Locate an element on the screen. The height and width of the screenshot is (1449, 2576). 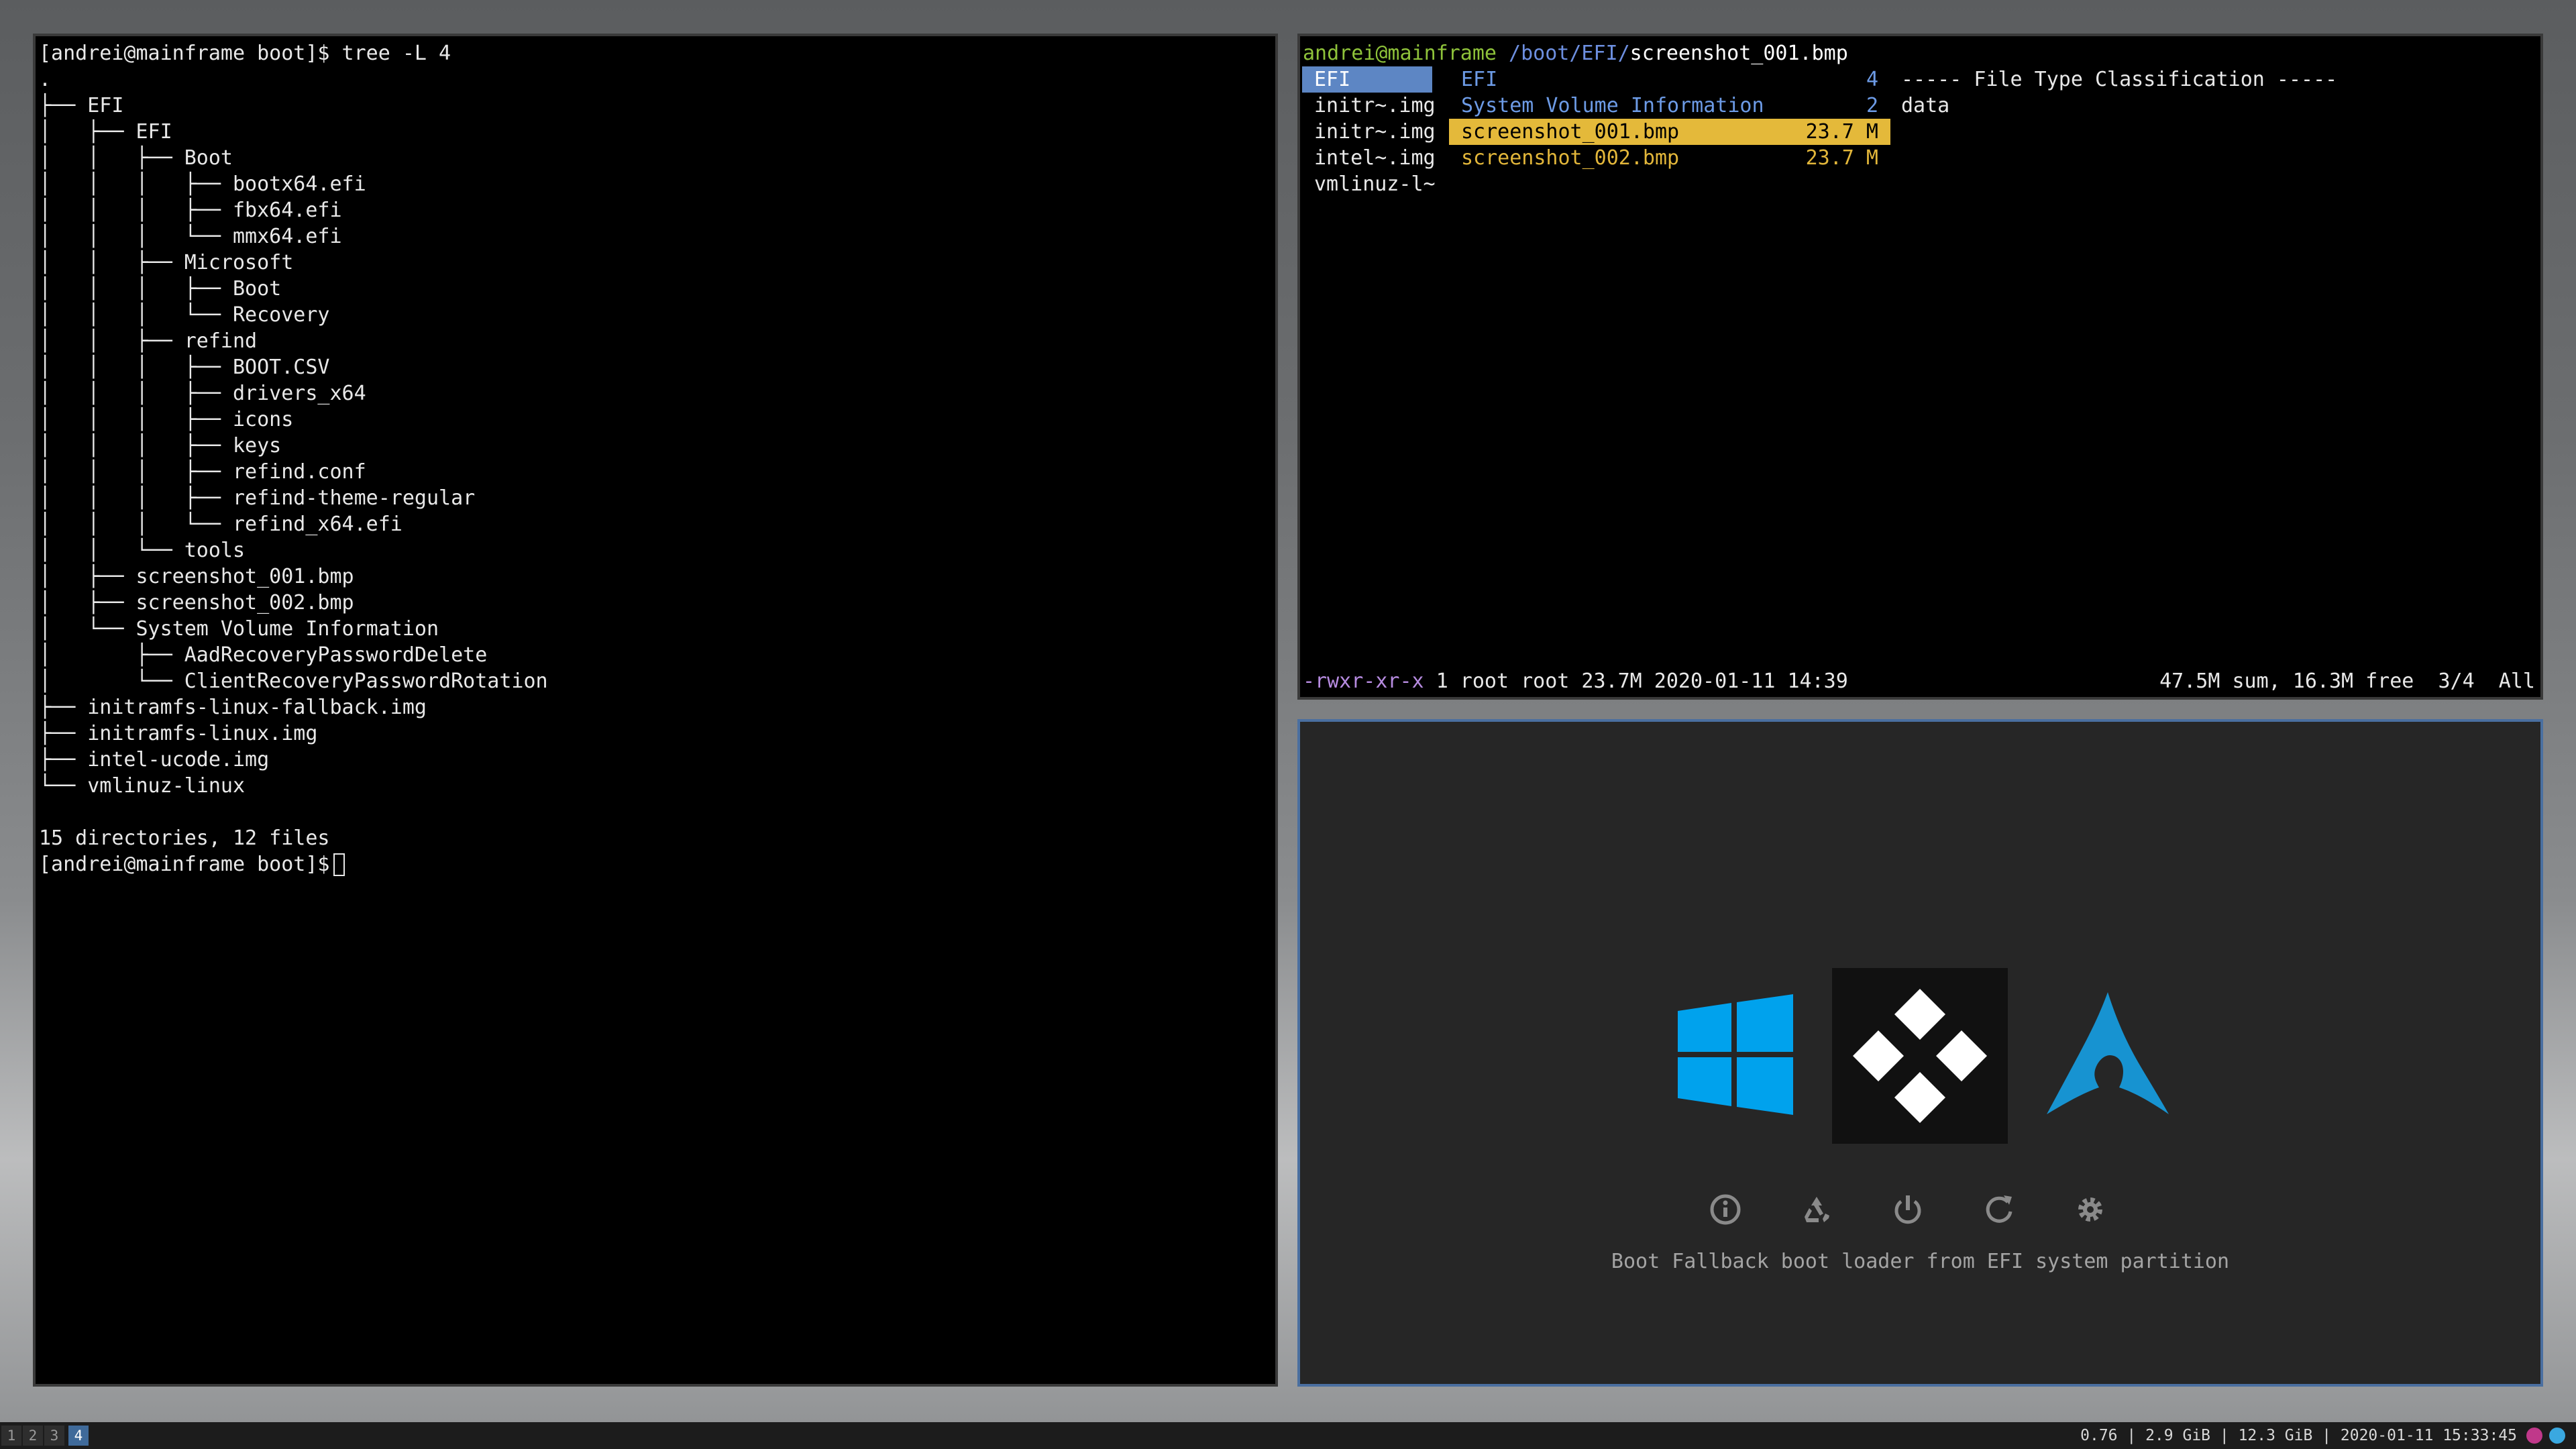
network-tray-icon is located at coordinates (2557, 1436).